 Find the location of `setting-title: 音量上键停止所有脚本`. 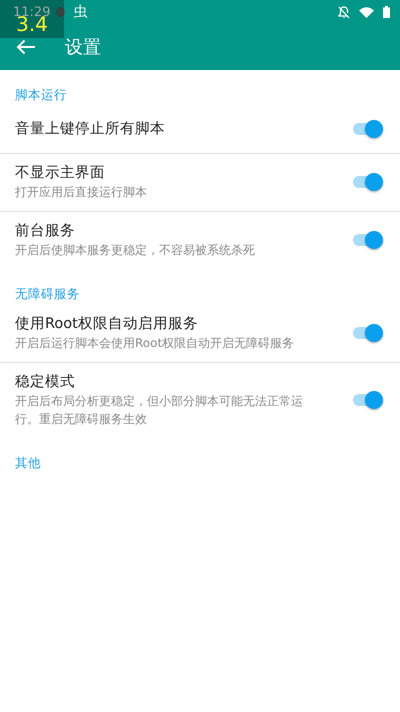

setting-title: 音量上键停止所有脚本 is located at coordinates (90, 129).